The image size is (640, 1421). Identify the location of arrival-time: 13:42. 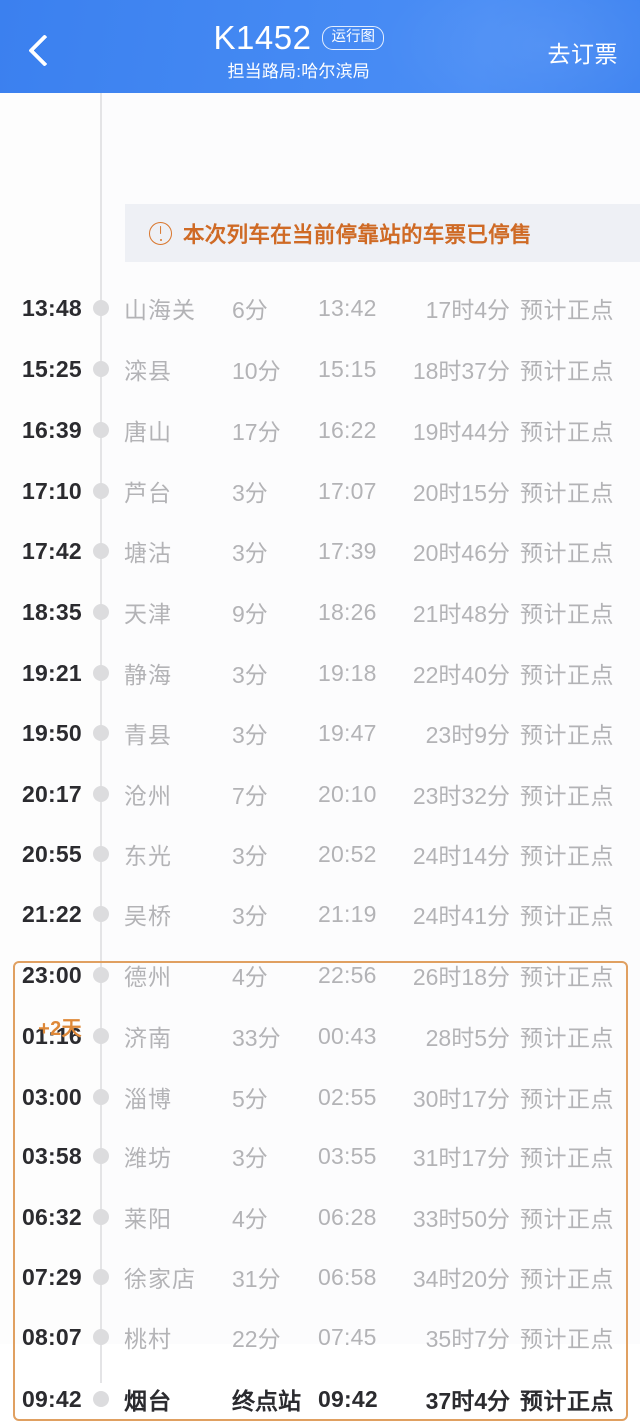
(347, 307).